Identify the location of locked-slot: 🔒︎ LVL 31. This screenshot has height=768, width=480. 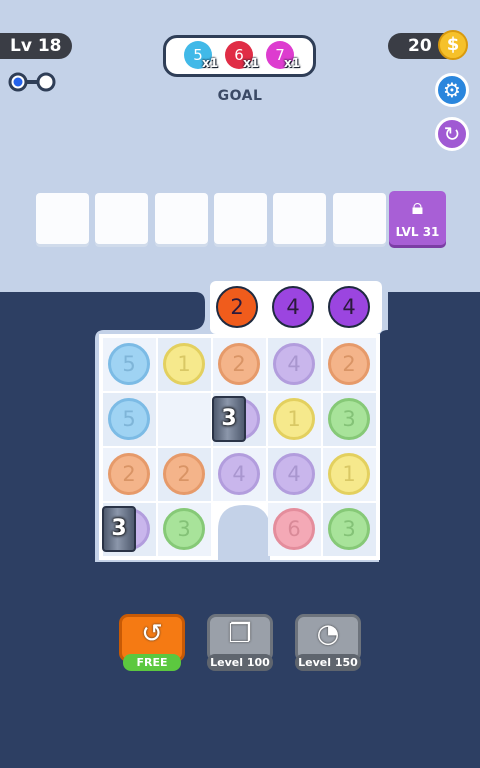
(417, 218).